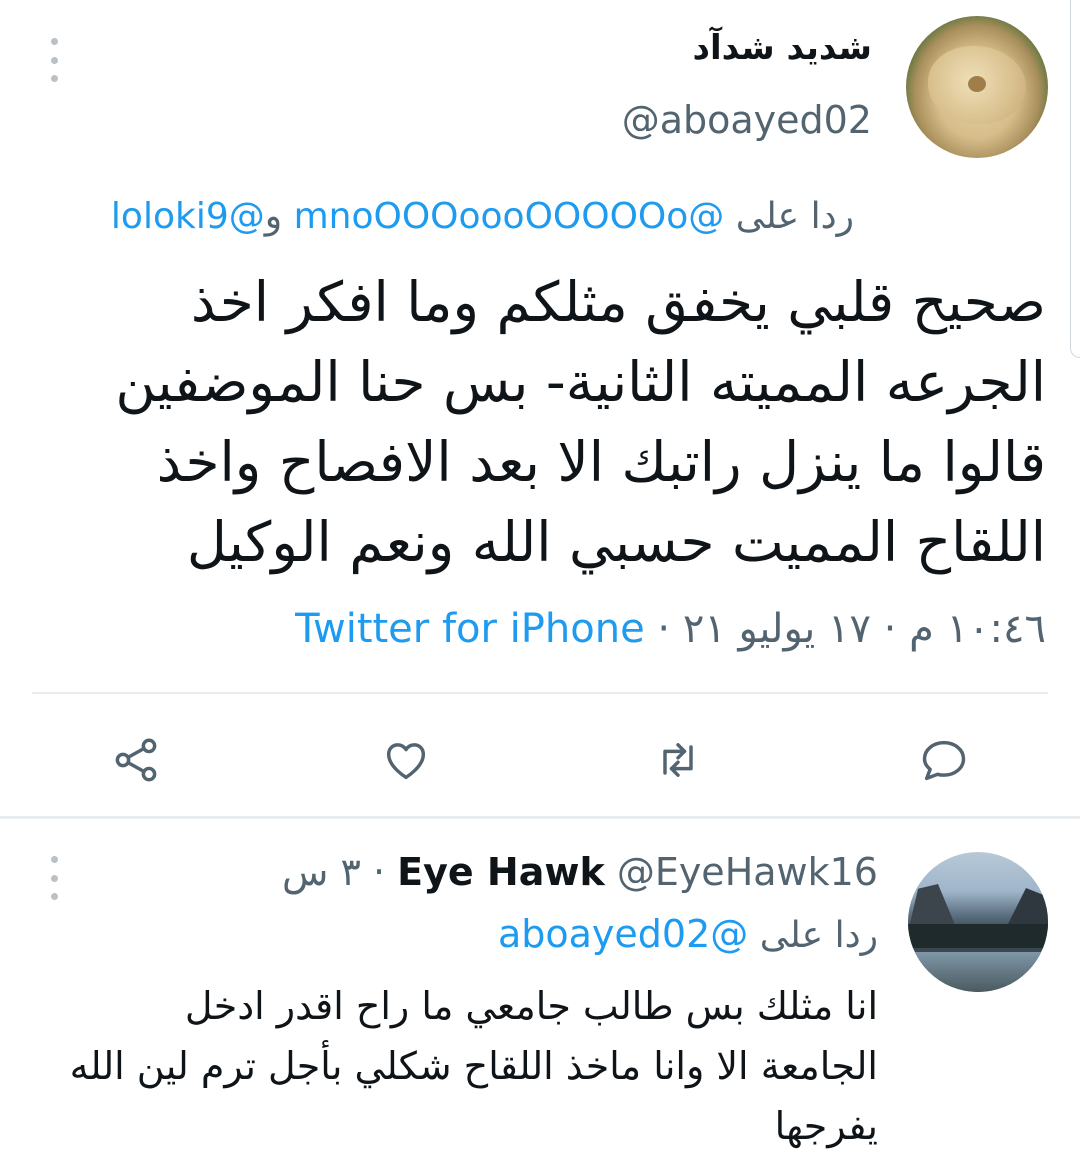  I want to click on replying-to: ردا على @aboayed02, so click(688, 934).